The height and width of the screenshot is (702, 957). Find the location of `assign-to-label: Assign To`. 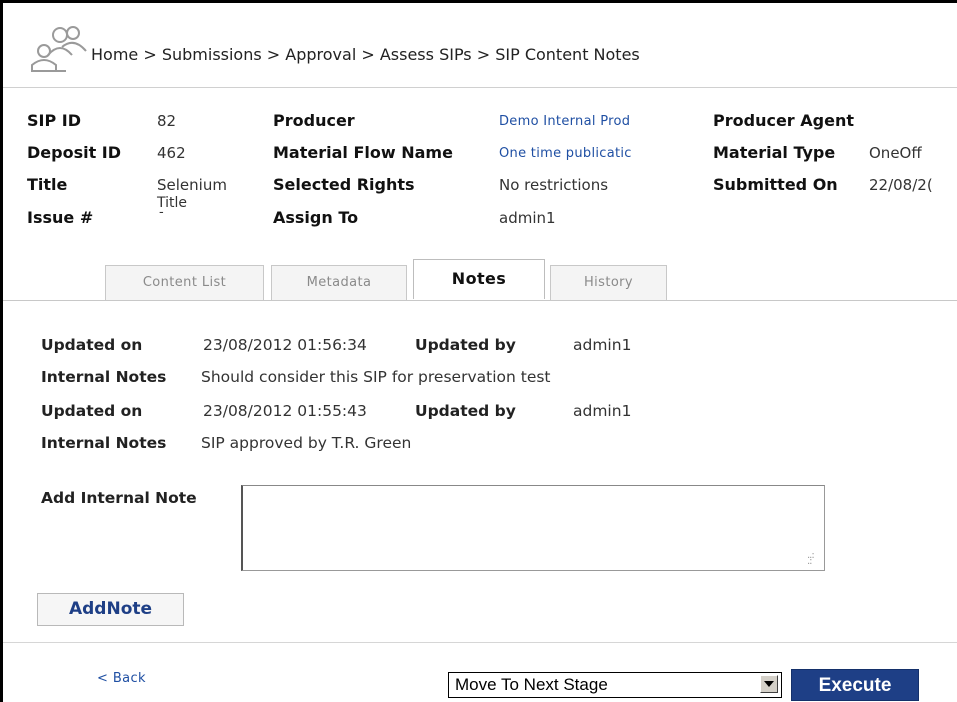

assign-to-label: Assign To is located at coordinates (316, 217).